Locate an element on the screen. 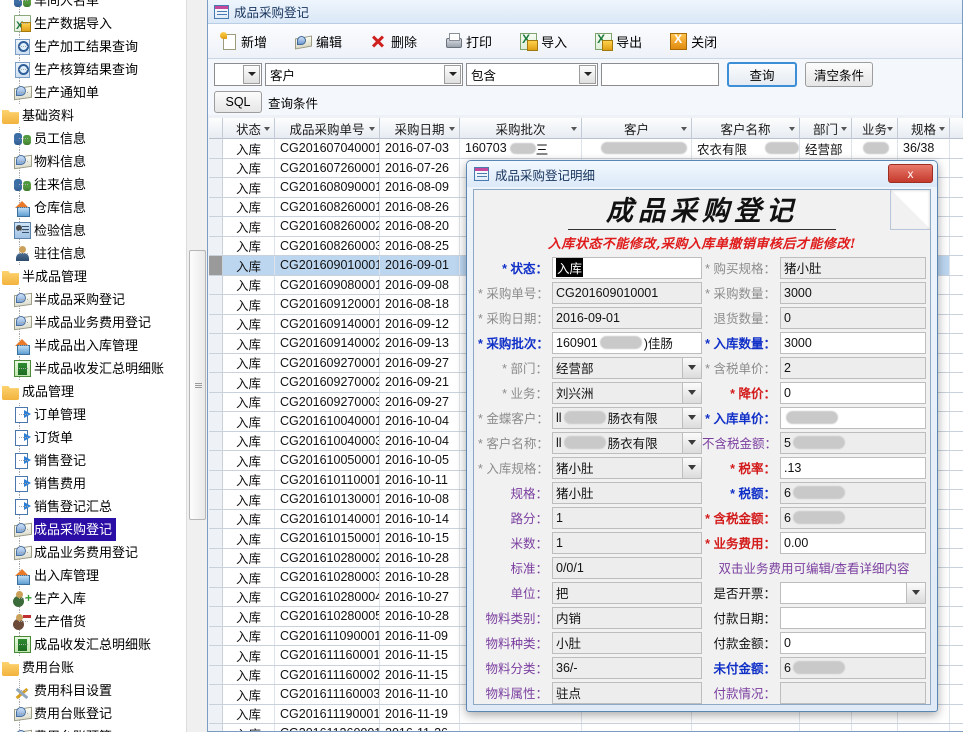  grid-column-header-3: 采购批次 is located at coordinates (521, 128).